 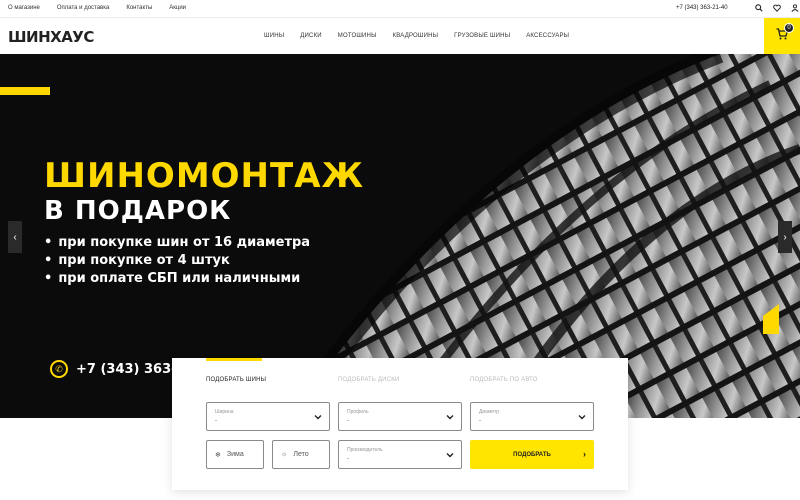 I want to click on width-label: Ширина, so click(x=224, y=412).